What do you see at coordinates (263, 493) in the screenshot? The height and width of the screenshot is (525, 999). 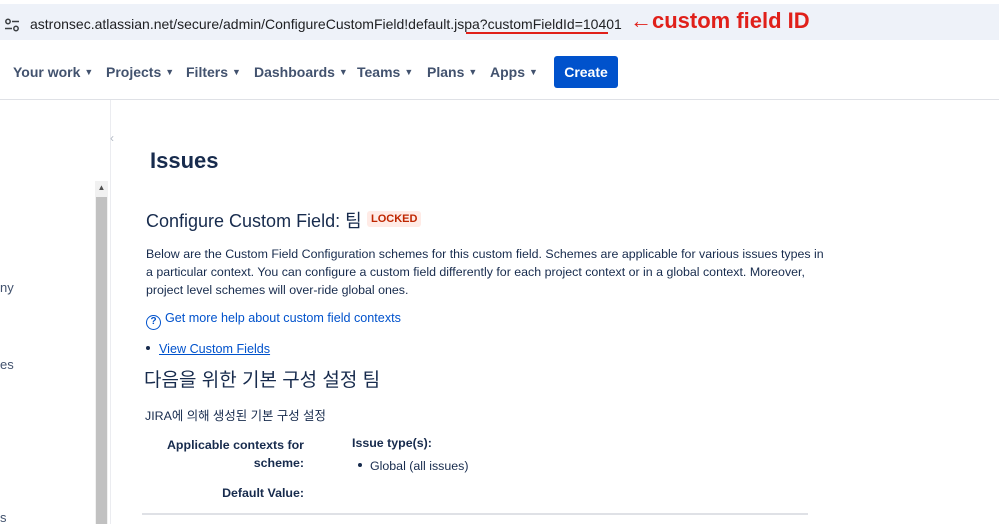 I see `default-value-label: Default Value:` at bounding box center [263, 493].